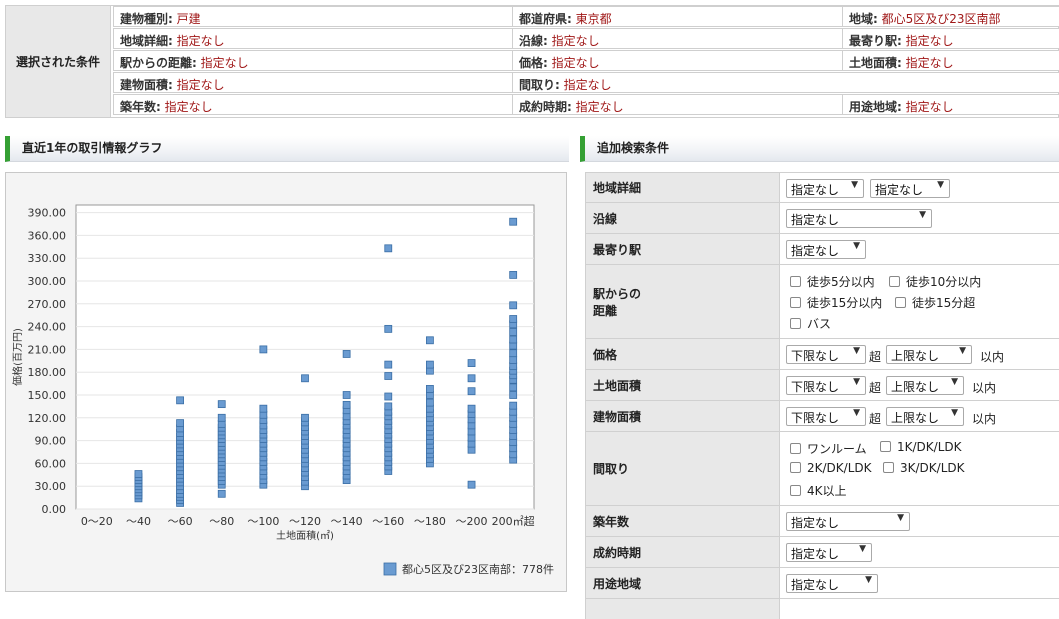  What do you see at coordinates (924, 468) in the screenshot?
I see `checkbox-option: 3K/DK/LDK` at bounding box center [924, 468].